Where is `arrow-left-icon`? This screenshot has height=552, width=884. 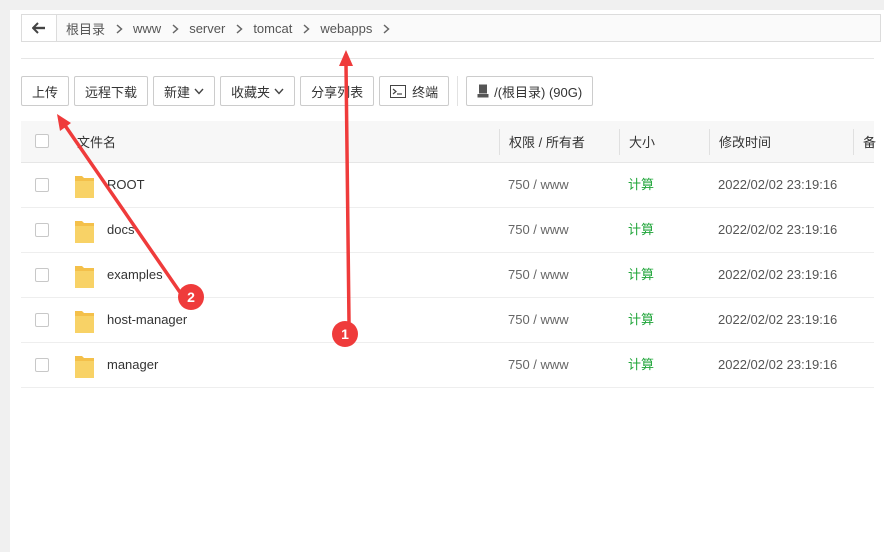 arrow-left-icon is located at coordinates (38, 28).